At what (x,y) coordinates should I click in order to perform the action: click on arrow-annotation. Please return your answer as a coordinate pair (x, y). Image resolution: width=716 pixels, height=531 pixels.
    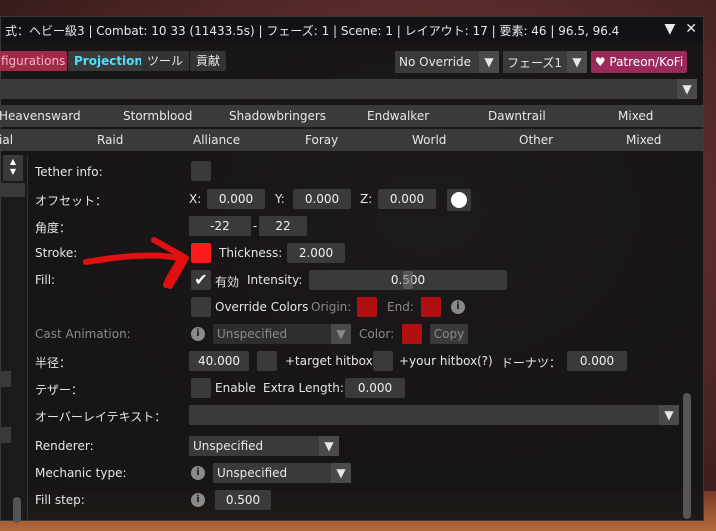
    Looking at the image, I should click on (136, 263).